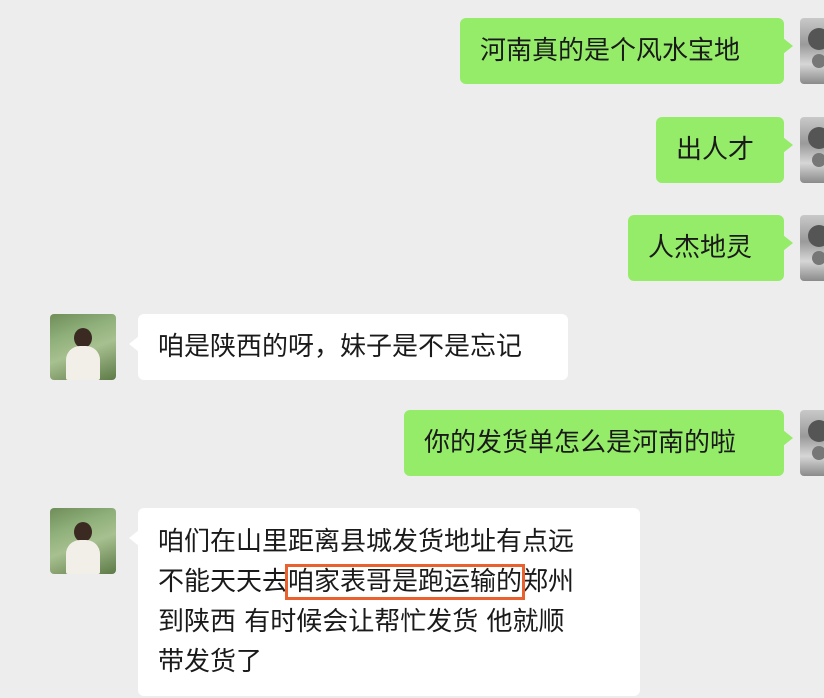 The image size is (824, 698). I want to click on message-bubble-sent: 你的发货单怎么是河南的啦, so click(598, 443).